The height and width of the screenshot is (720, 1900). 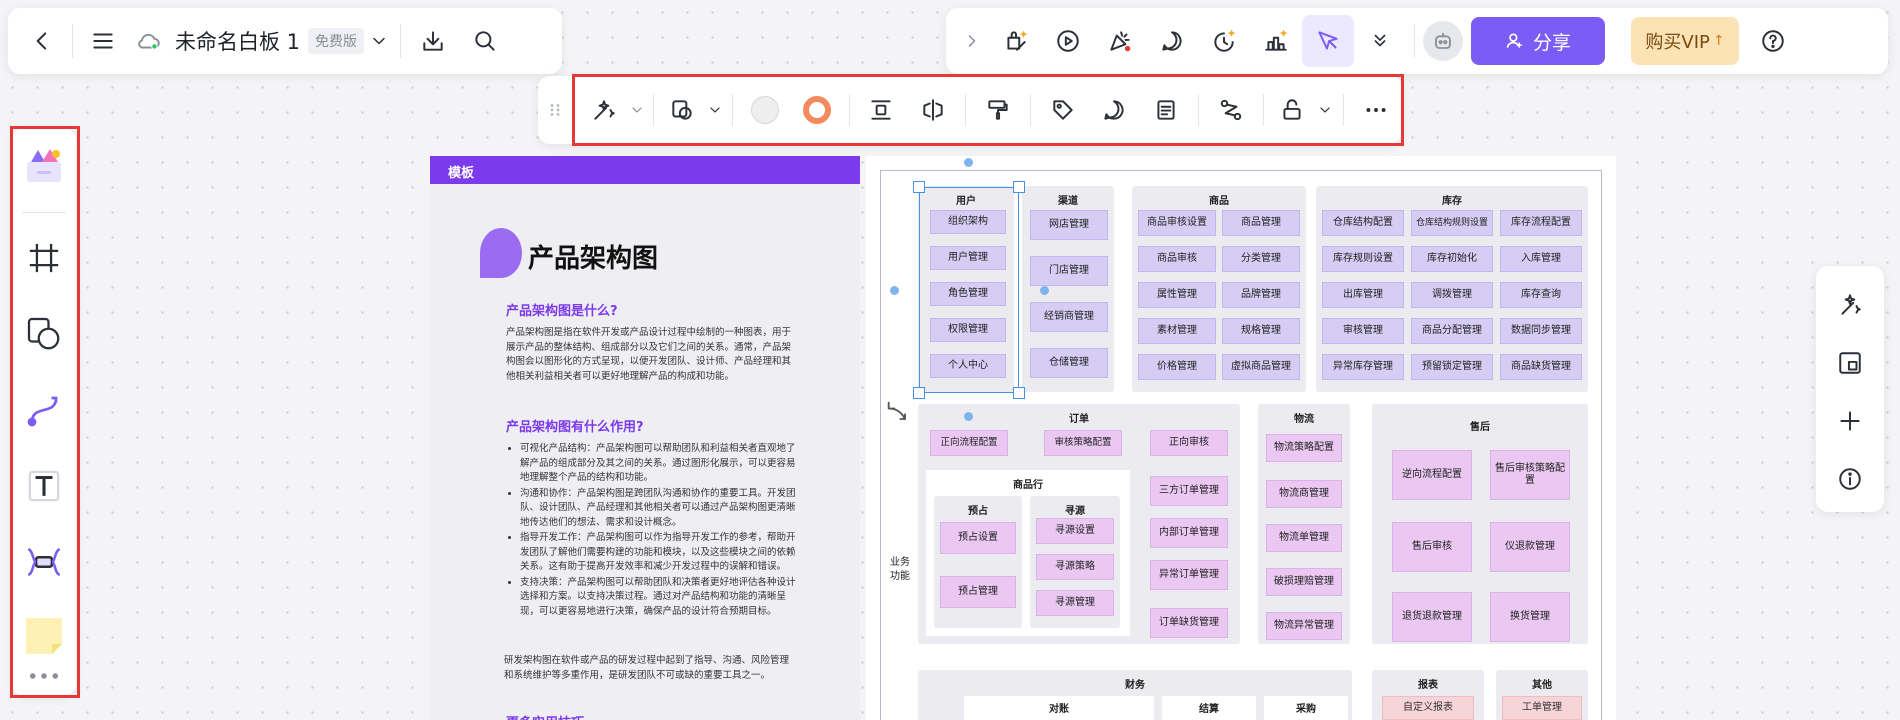 What do you see at coordinates (1016, 41) in the screenshot?
I see `ai-write-button` at bounding box center [1016, 41].